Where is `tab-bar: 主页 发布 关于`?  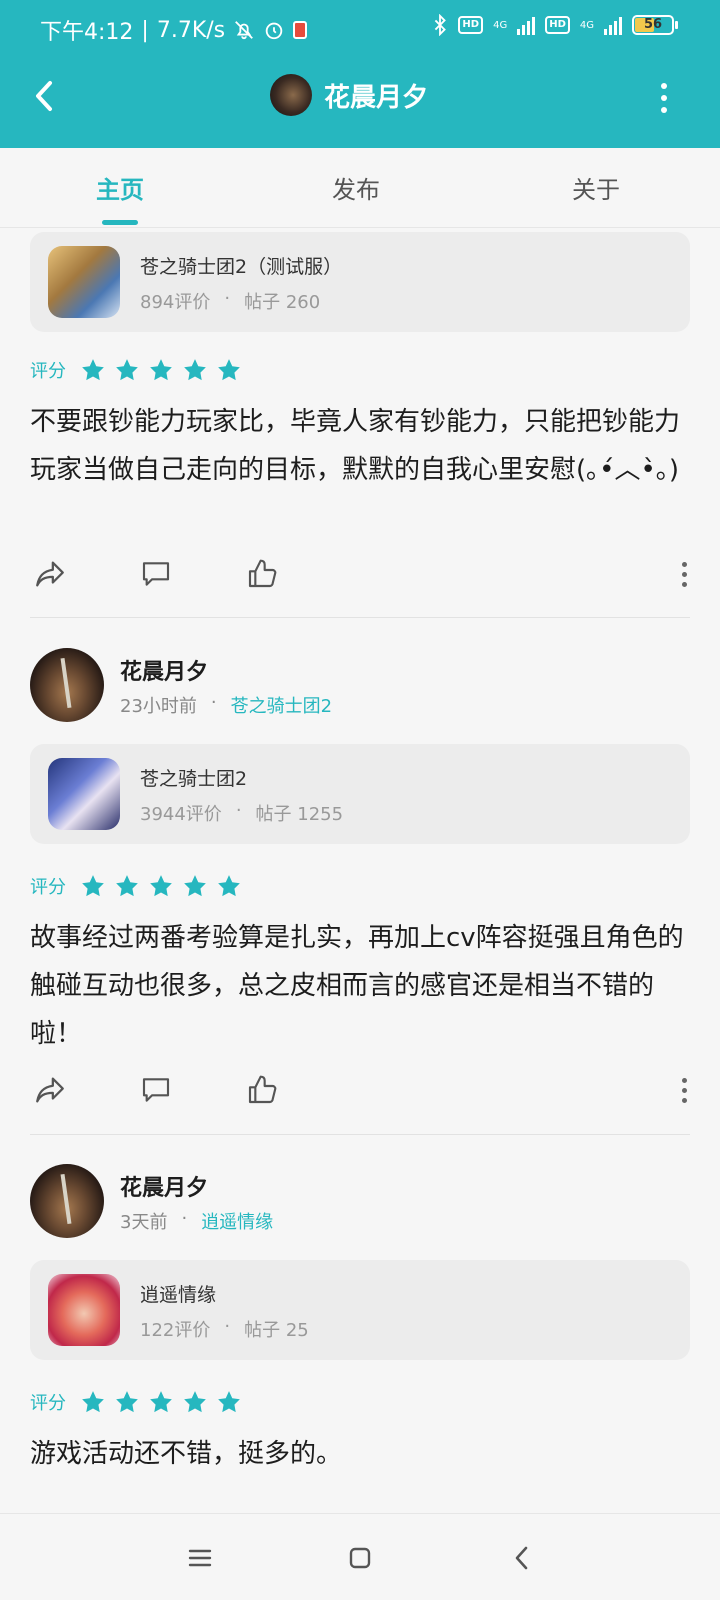 tab-bar: 主页 发布 关于 is located at coordinates (360, 188).